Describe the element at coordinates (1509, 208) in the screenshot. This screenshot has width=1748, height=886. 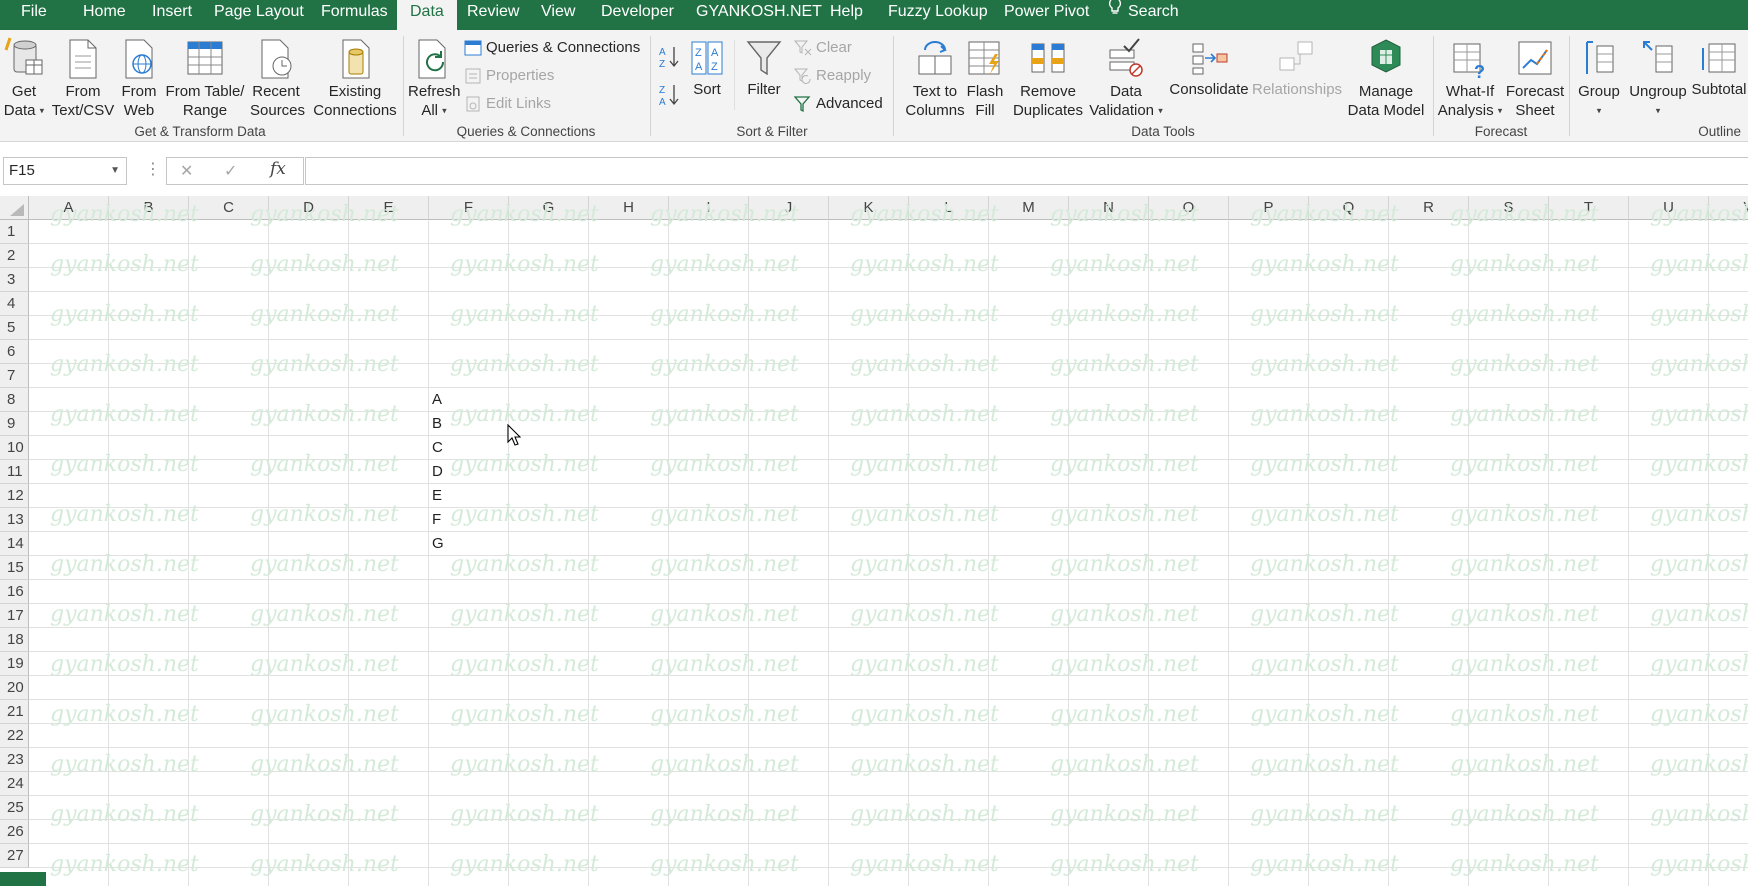
I see `column-header-s: S` at that location.